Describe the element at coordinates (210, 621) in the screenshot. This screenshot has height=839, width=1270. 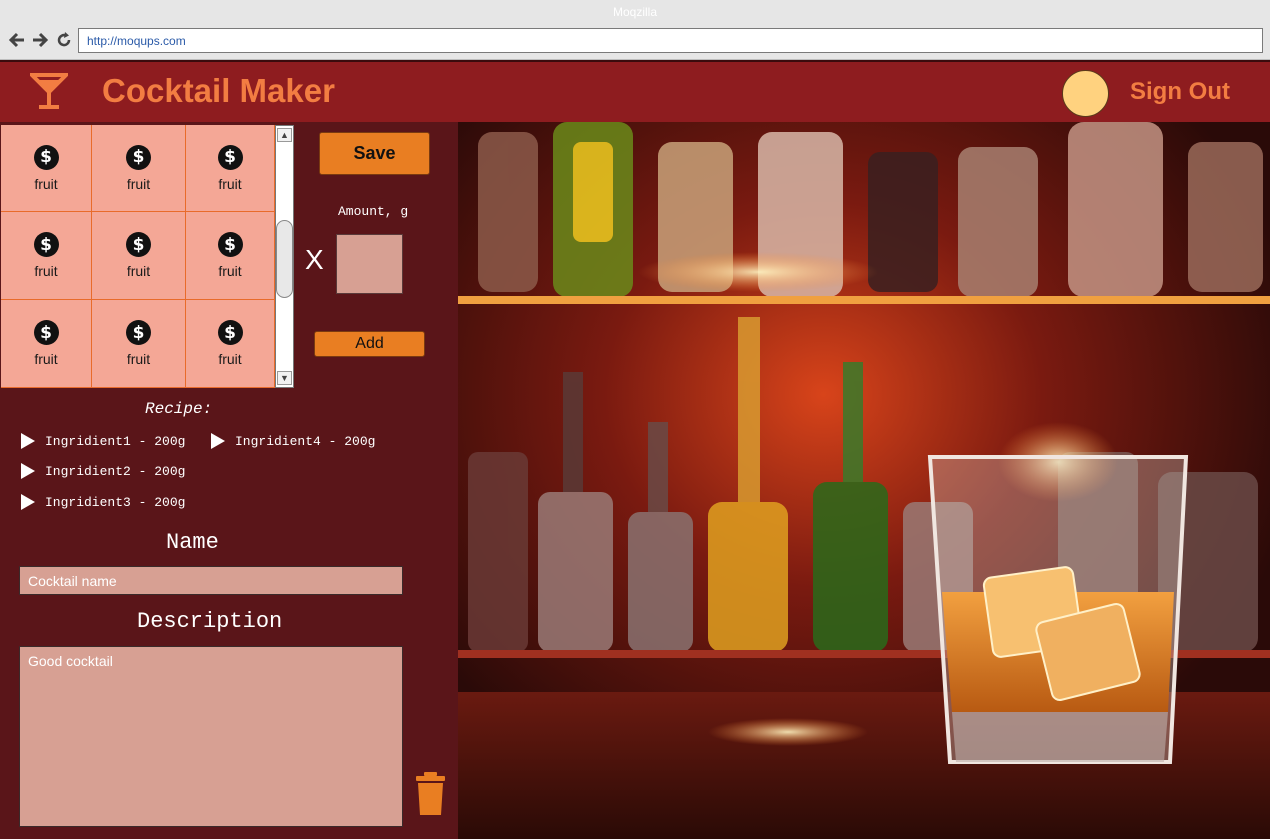
I see `description-heading: Description` at that location.